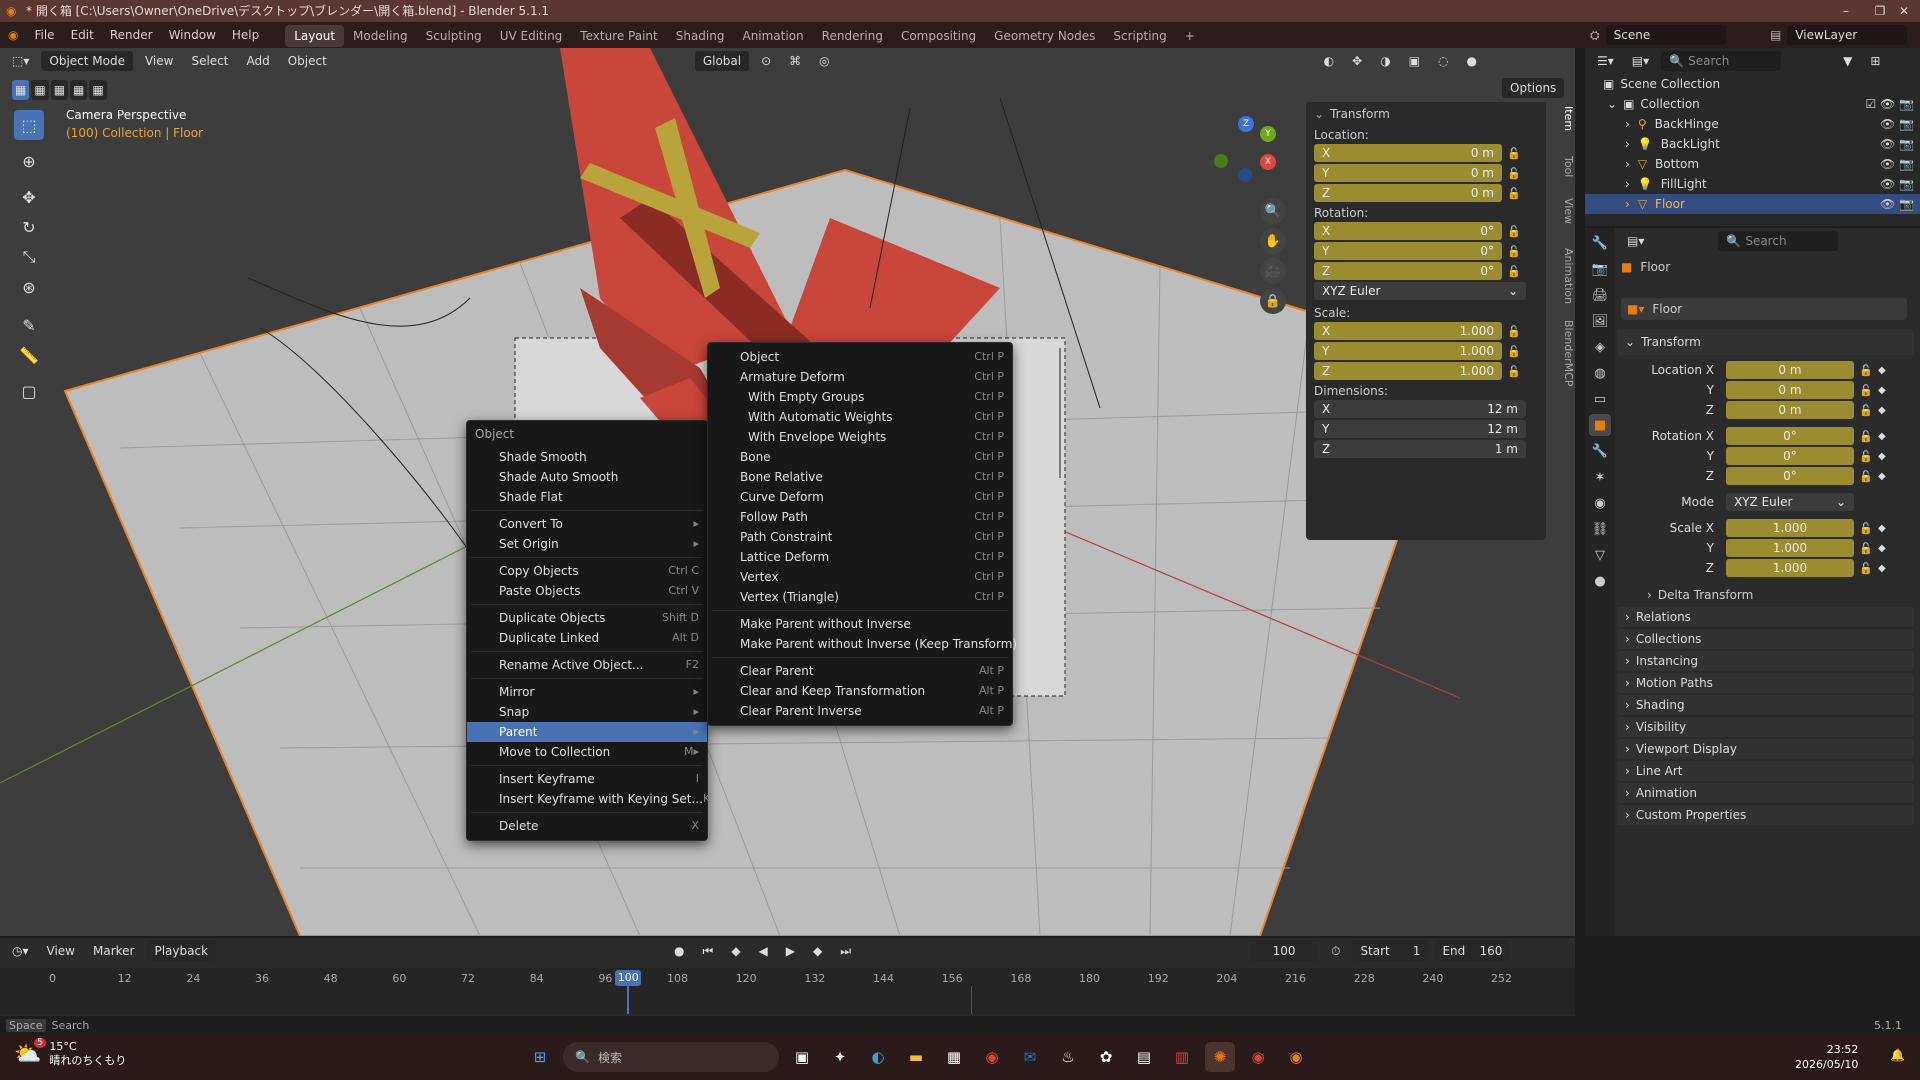  I want to click on select-invert-icon: ▦, so click(79, 90).